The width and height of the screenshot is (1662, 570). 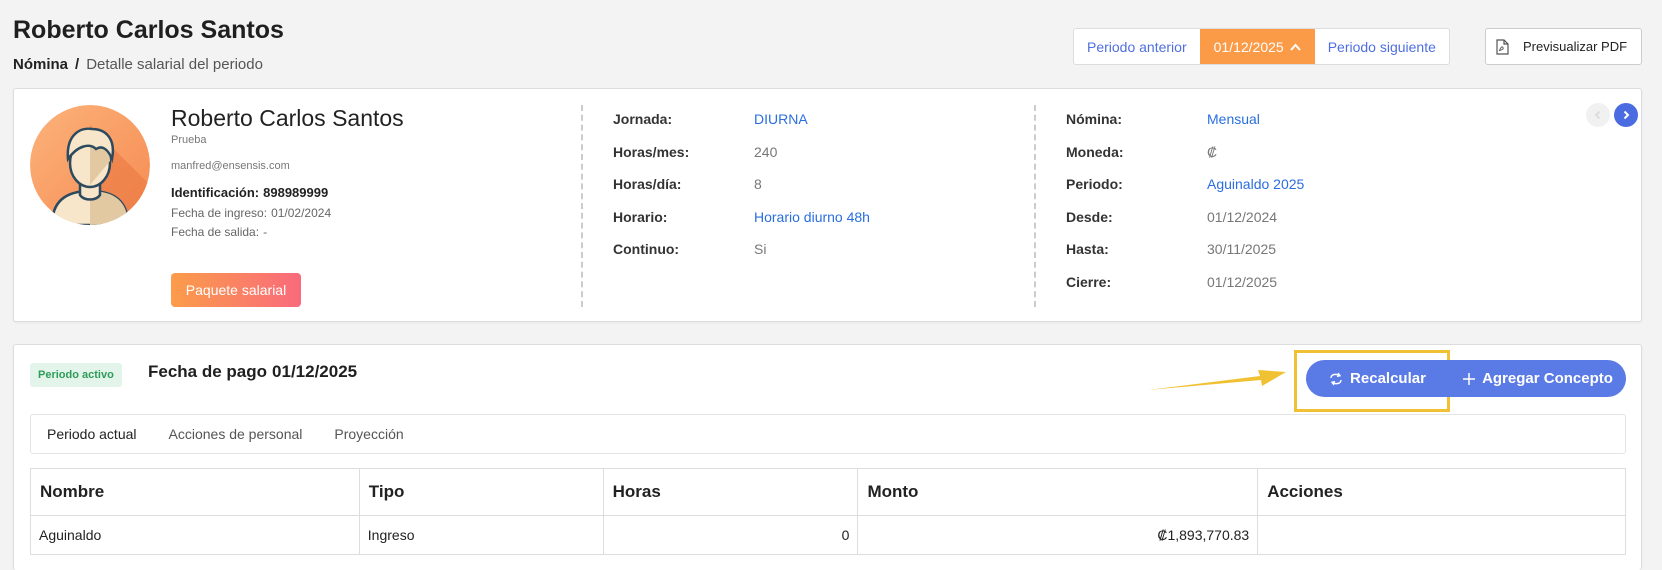 I want to click on employee-exit-date: Fecha de salida: -, so click(x=219, y=232).